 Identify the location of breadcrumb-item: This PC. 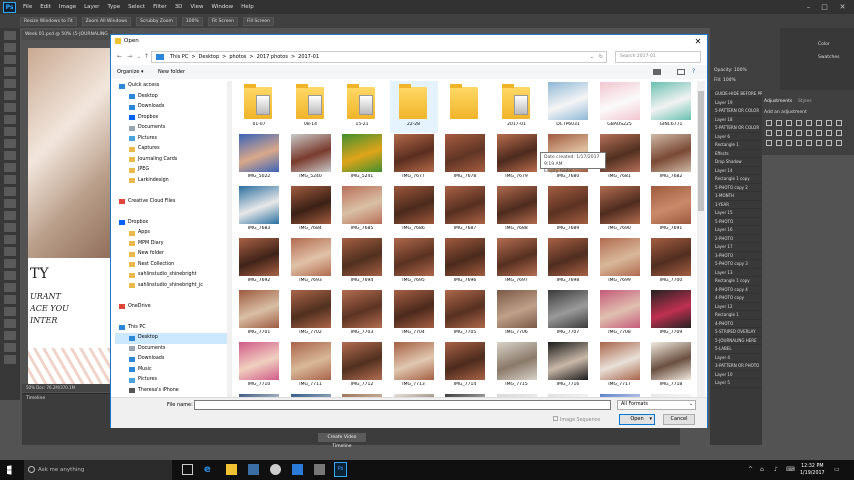
(179, 57).